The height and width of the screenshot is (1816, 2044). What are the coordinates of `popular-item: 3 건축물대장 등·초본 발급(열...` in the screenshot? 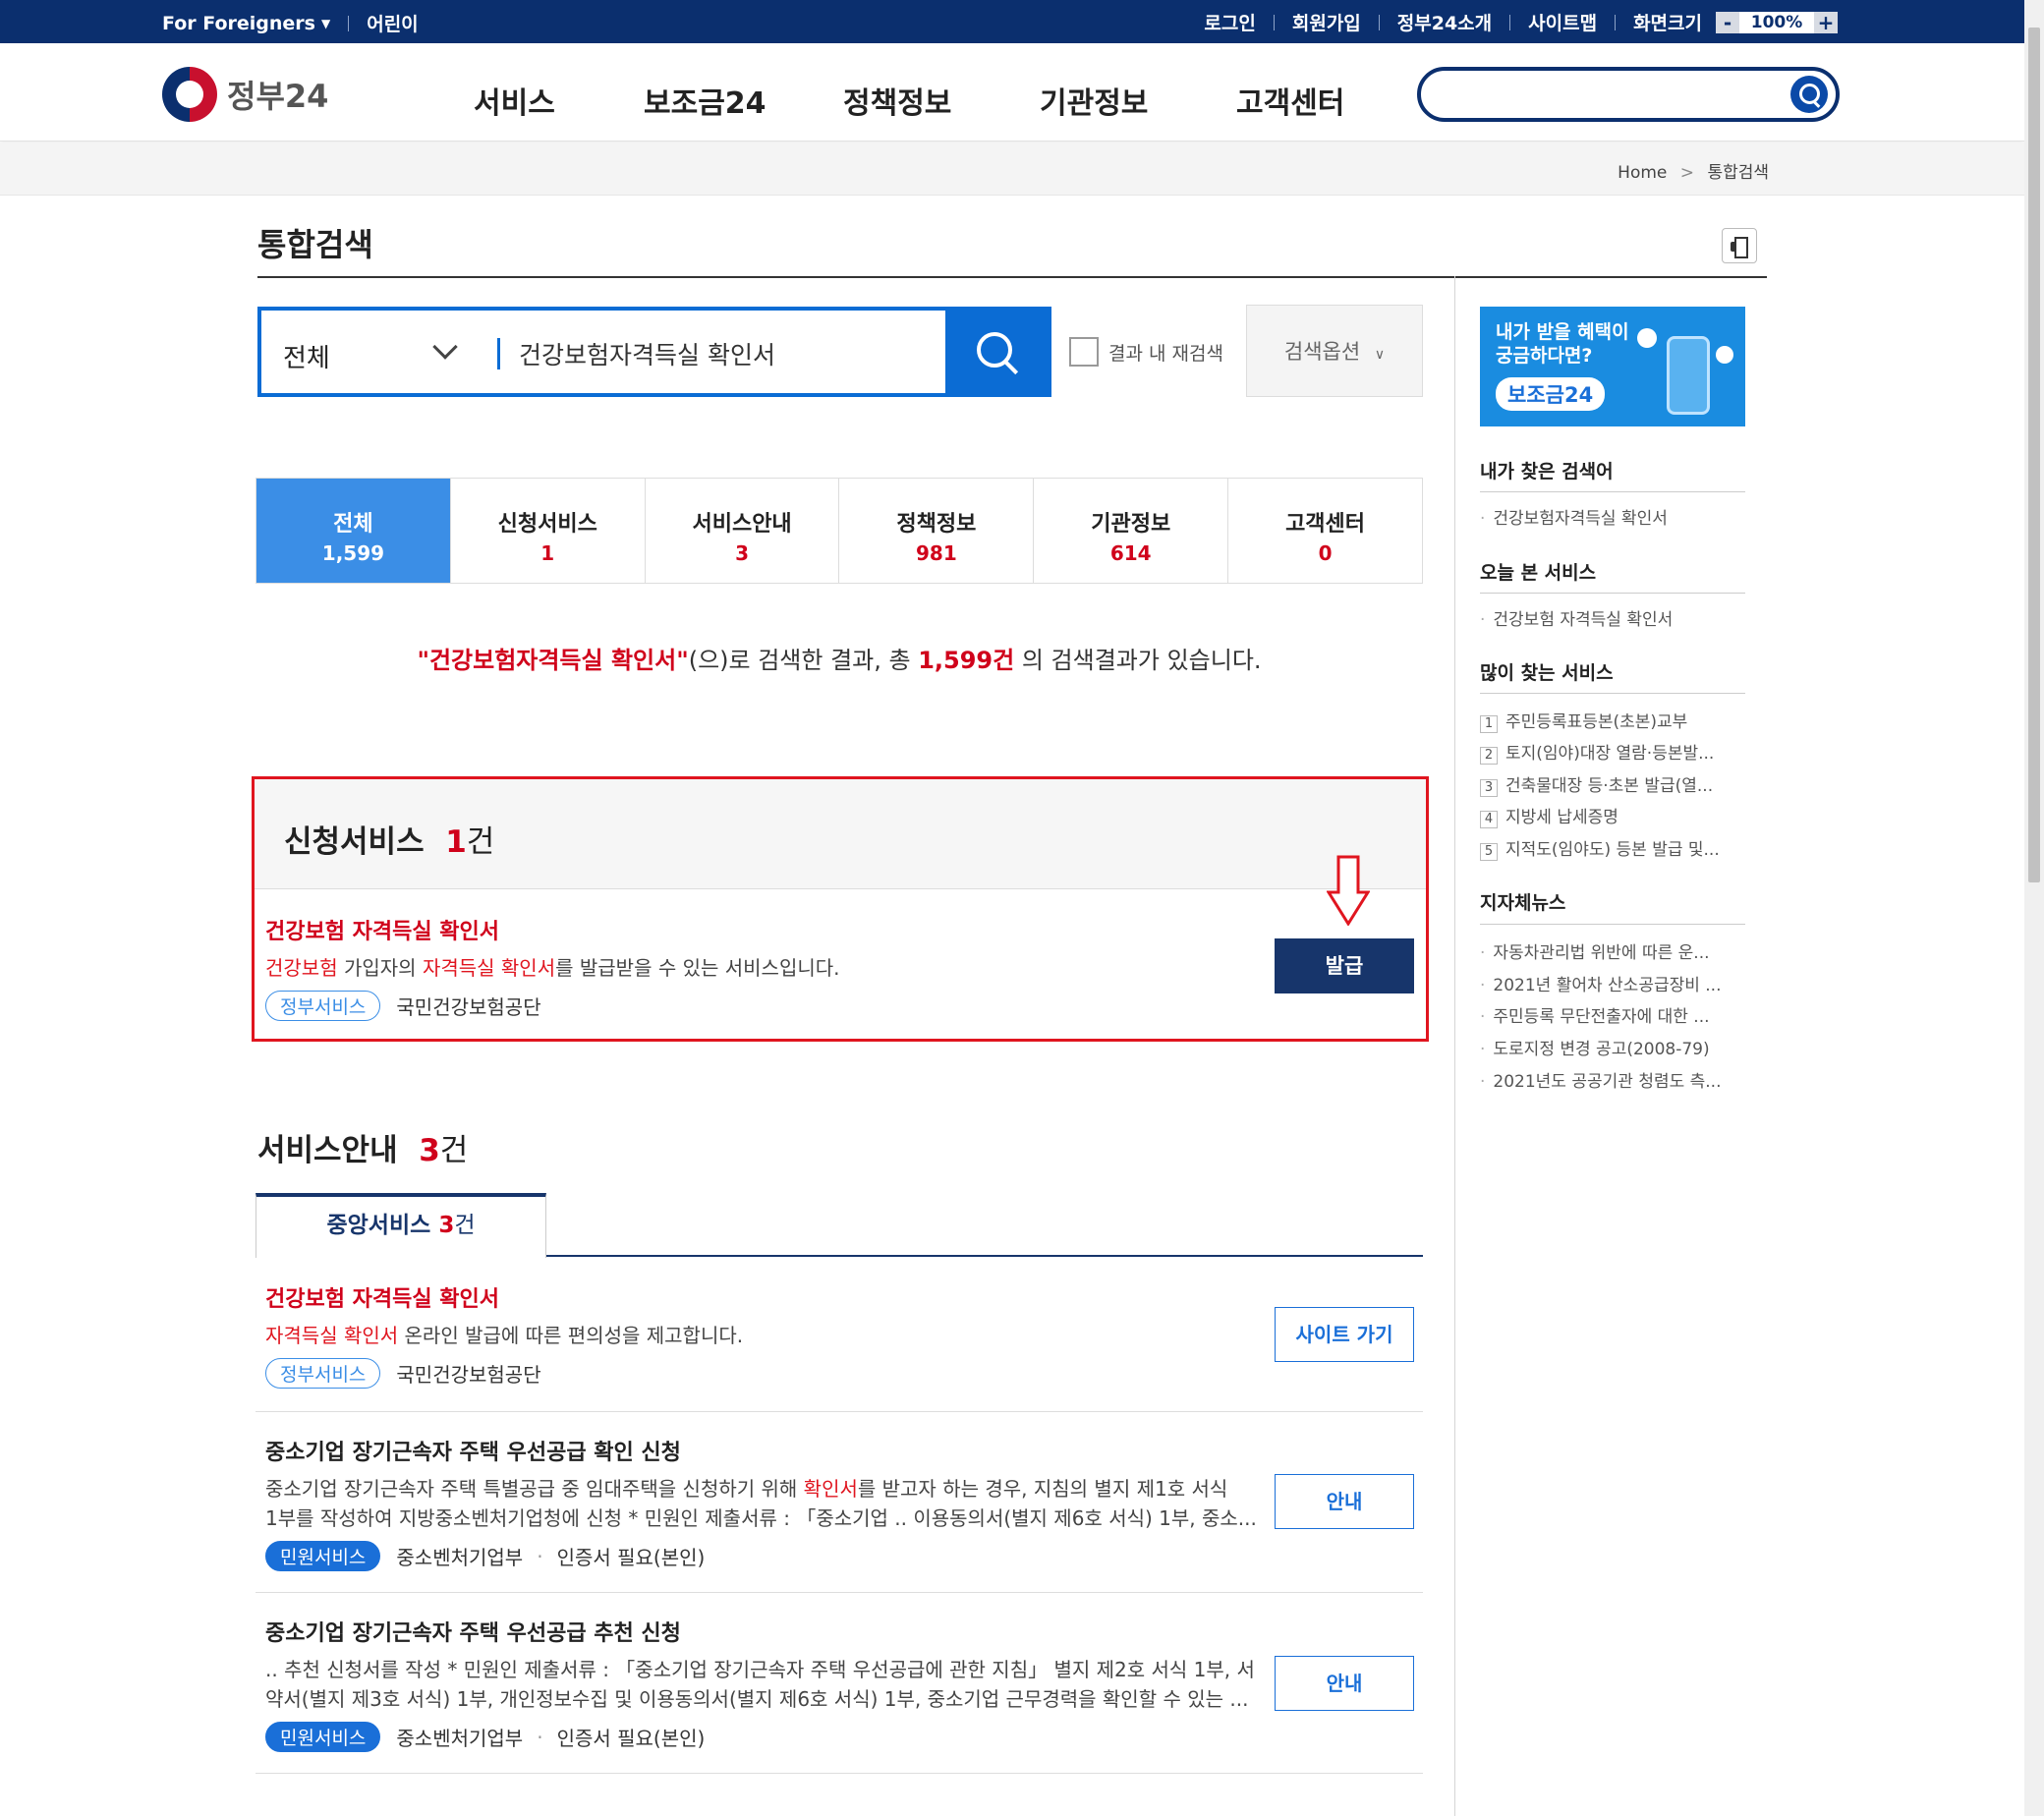 It's located at (1596, 784).